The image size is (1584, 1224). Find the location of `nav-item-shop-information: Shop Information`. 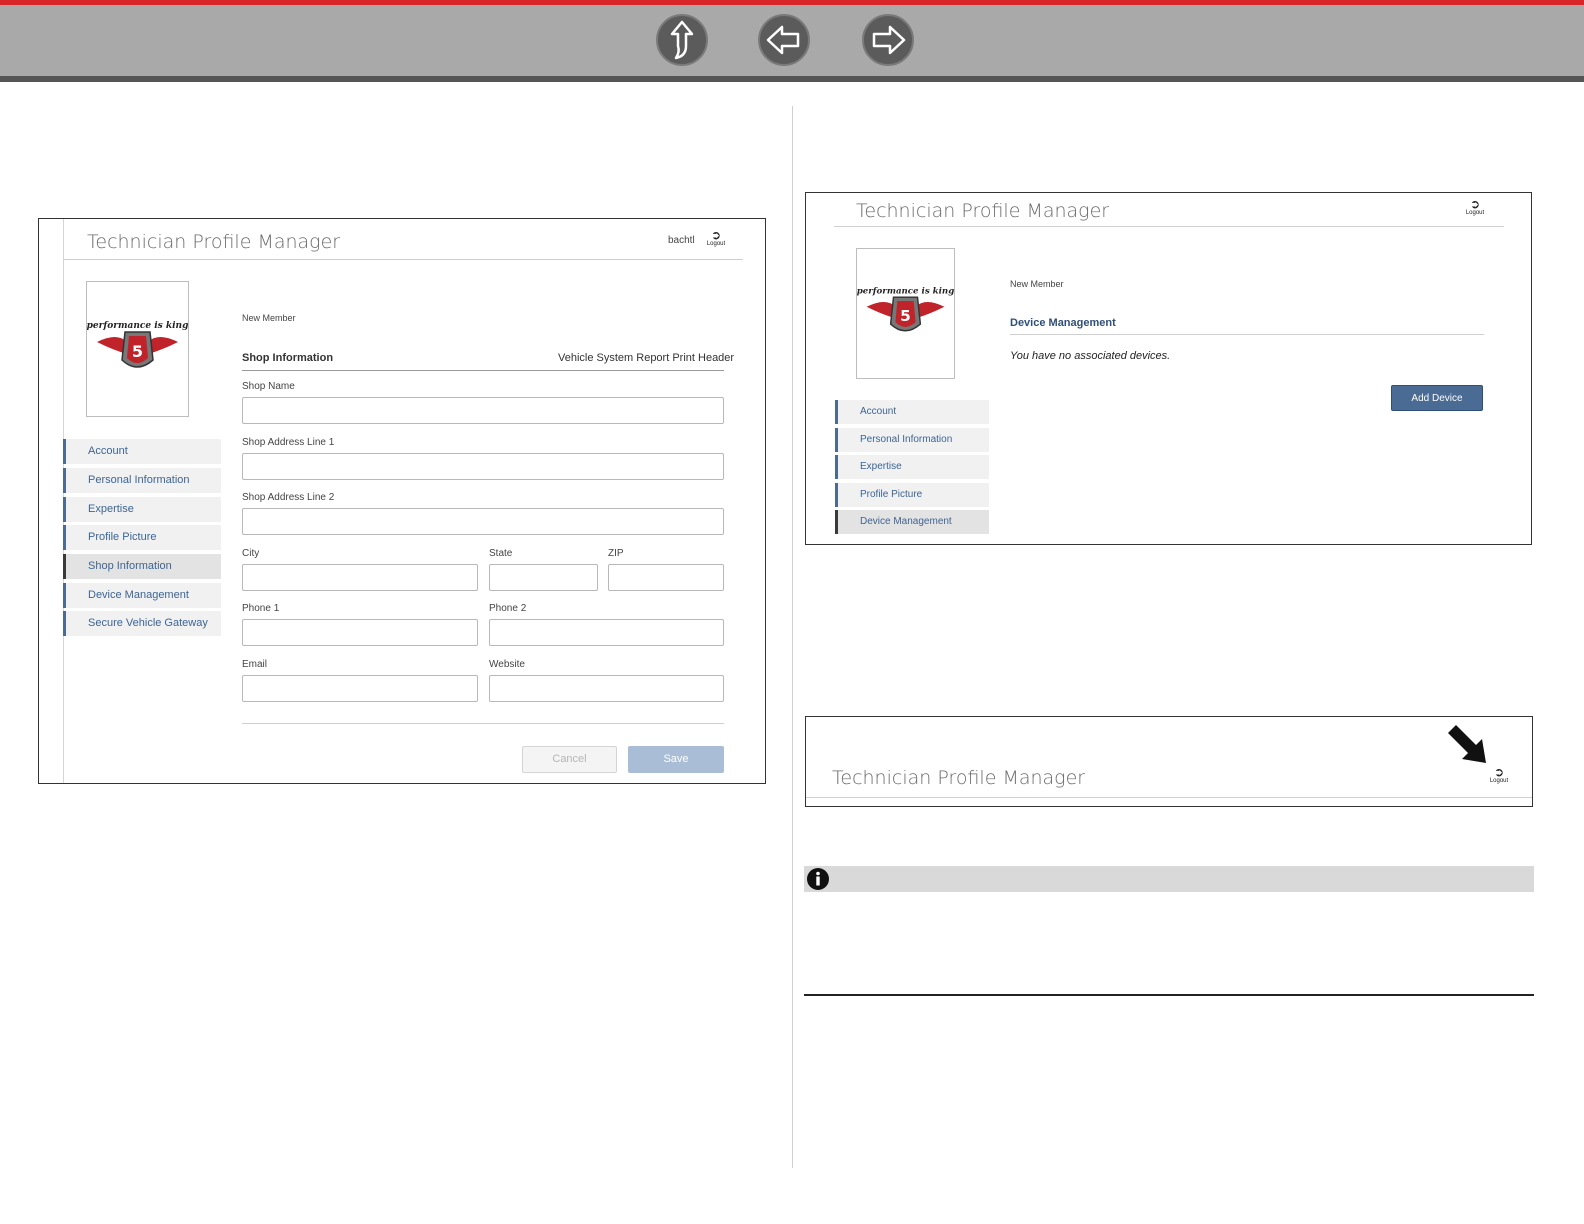

nav-item-shop-information: Shop Information is located at coordinates (142, 566).